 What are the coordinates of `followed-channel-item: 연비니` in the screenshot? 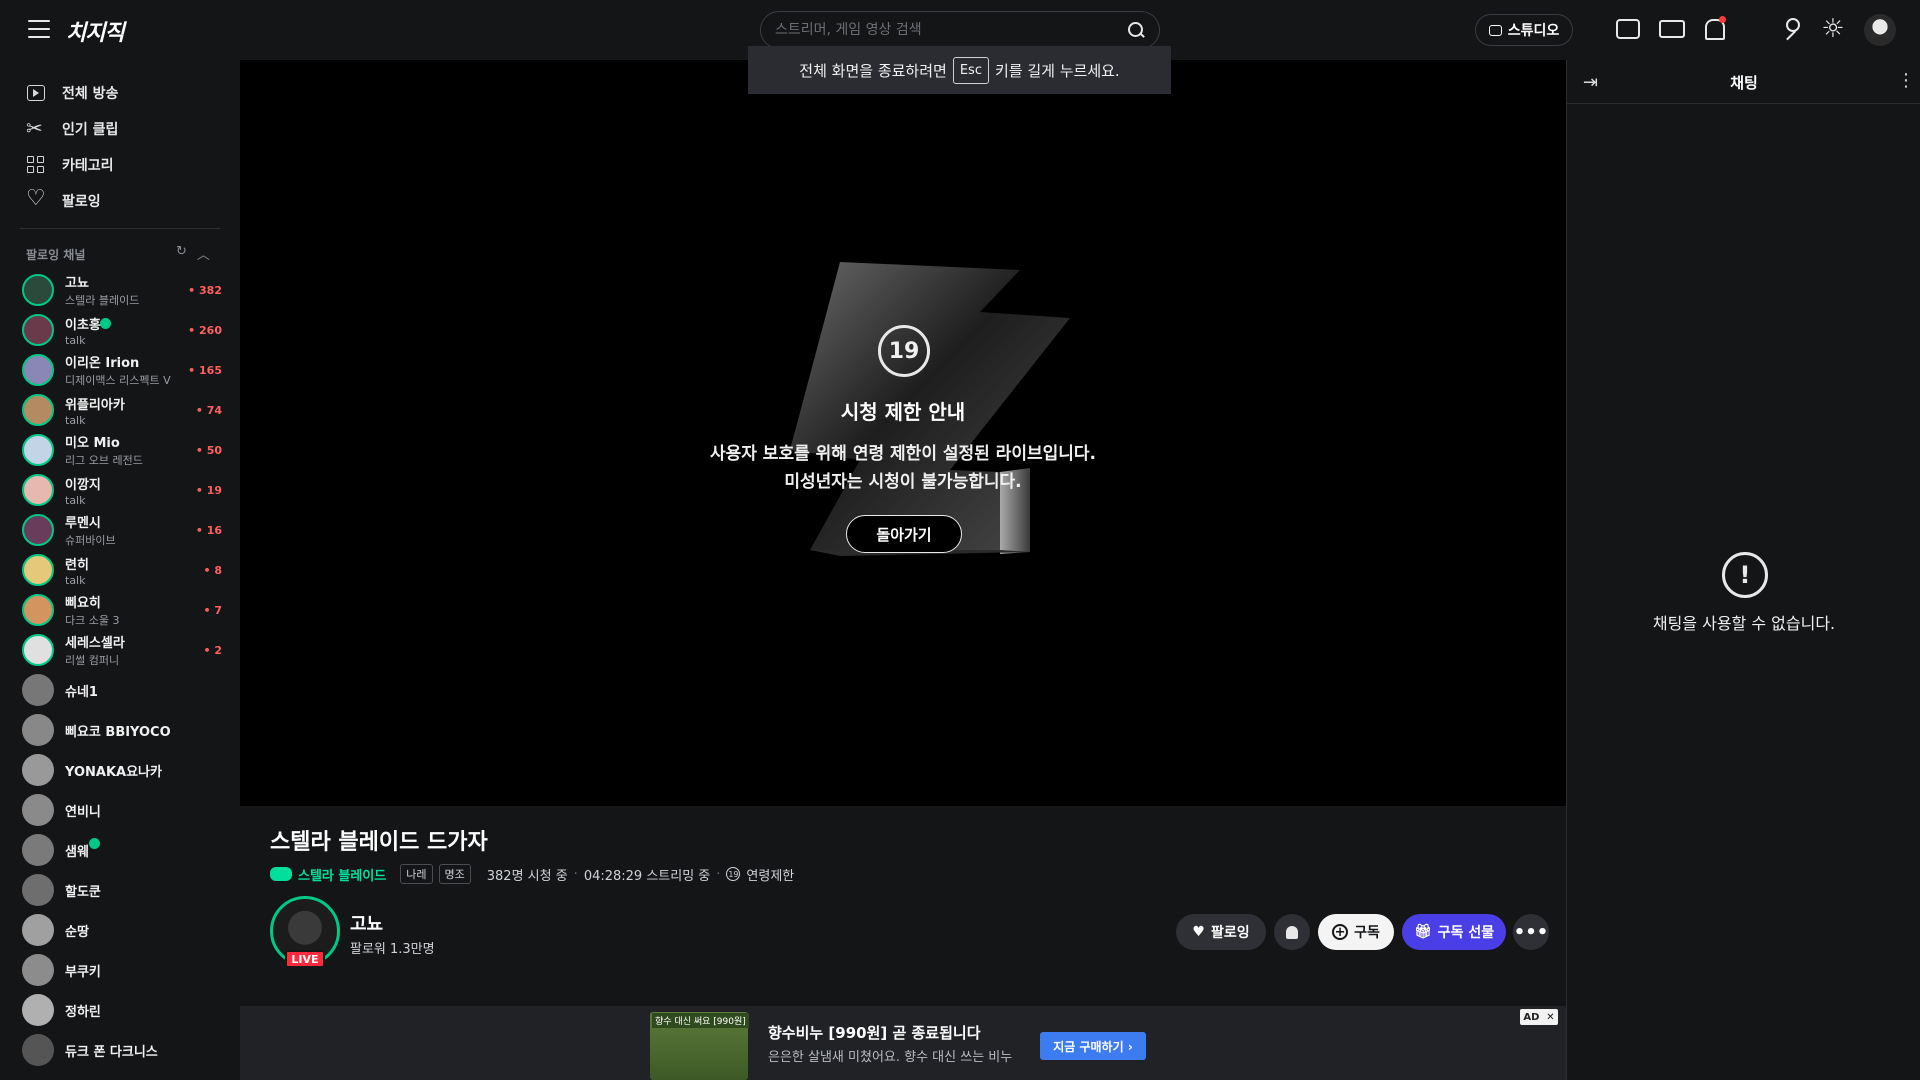 It's located at (122, 810).